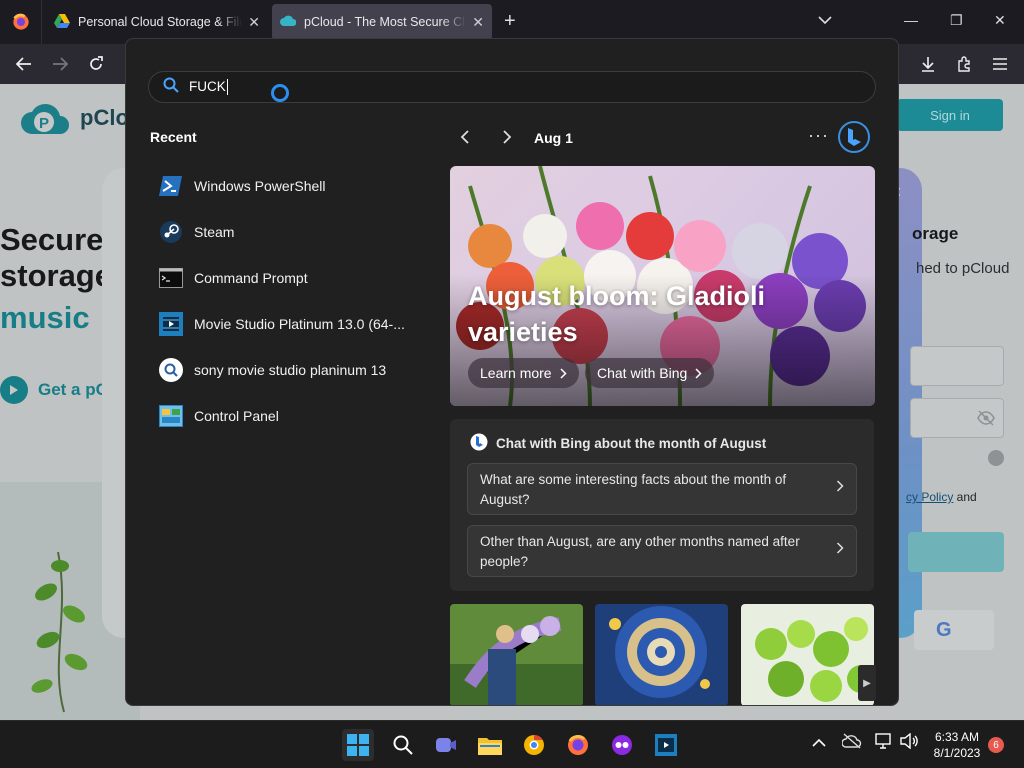 The image size is (1024, 768). Describe the element at coordinates (957, 418) in the screenshot. I see `password-field` at that location.